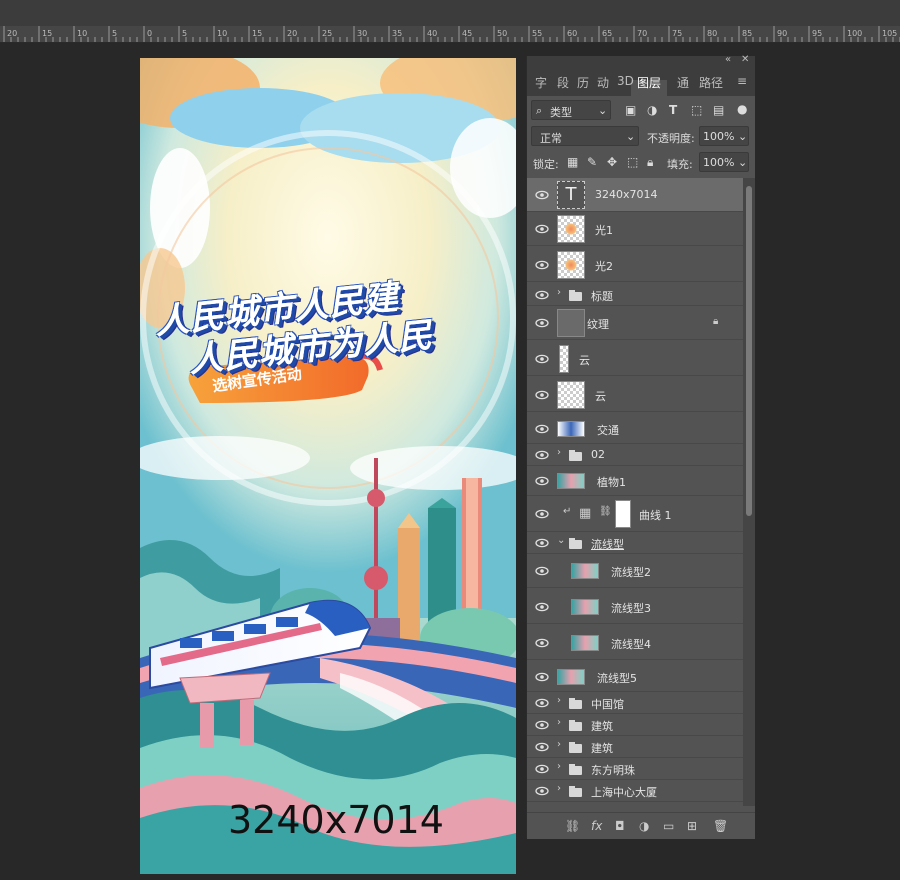 Image resolution: width=900 pixels, height=880 pixels. Describe the element at coordinates (749, 351) in the screenshot. I see `scrollbar-thumb` at that location.